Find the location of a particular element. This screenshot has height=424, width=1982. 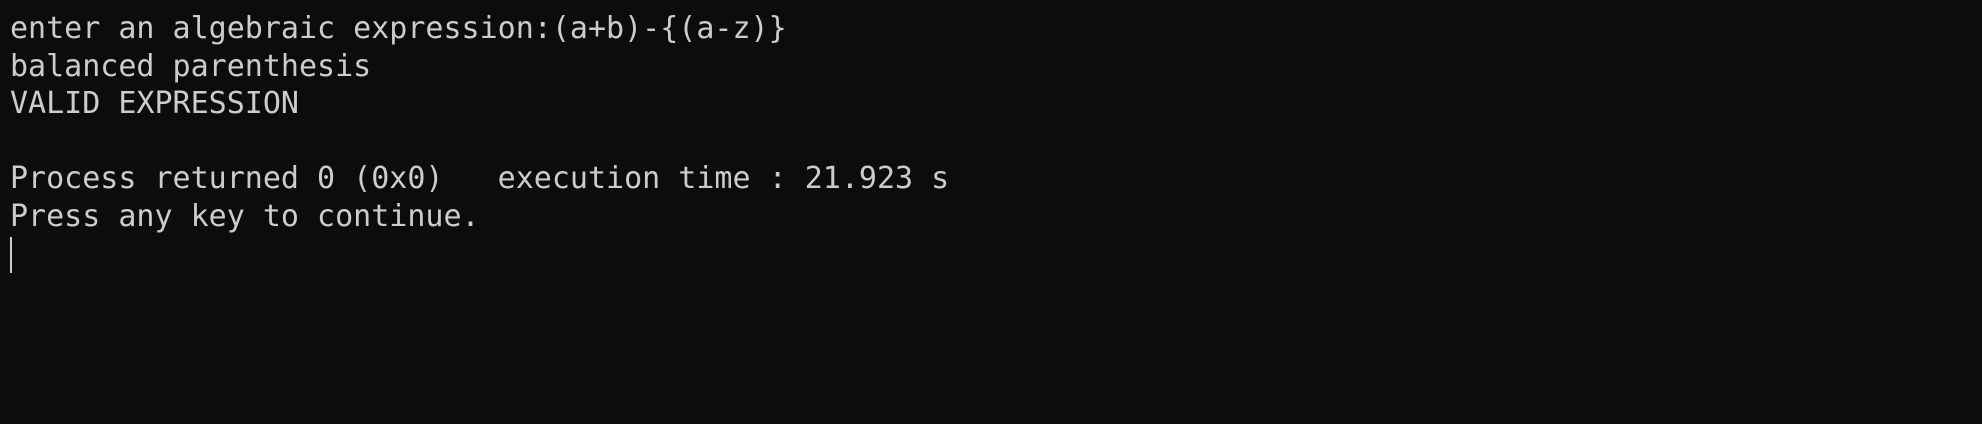

press-any-key-line: Press any key to continue. is located at coordinates (245, 216).